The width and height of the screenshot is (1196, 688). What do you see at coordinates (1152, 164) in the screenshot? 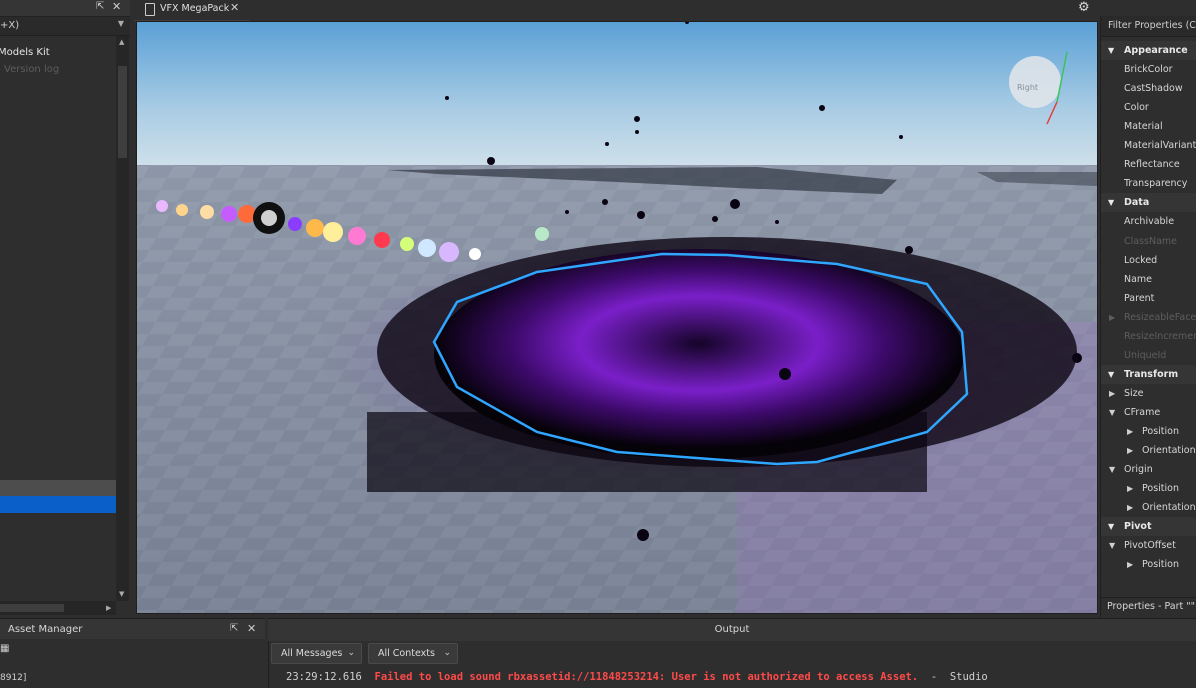
I see `property-label: Reflectance` at bounding box center [1152, 164].